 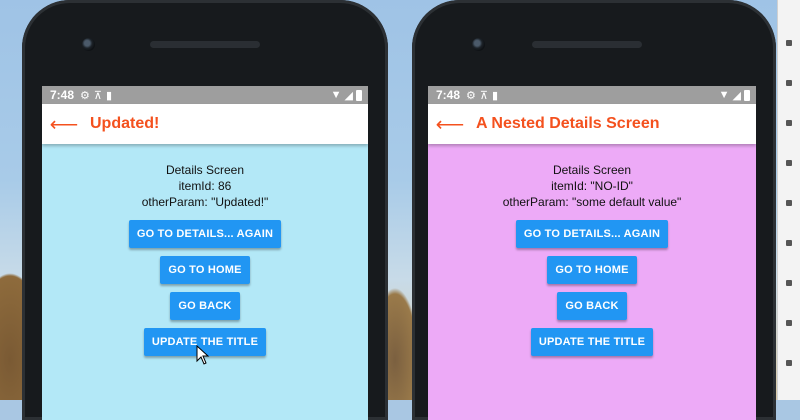 What do you see at coordinates (205, 124) in the screenshot?
I see `app-header: ⟵ Updated!` at bounding box center [205, 124].